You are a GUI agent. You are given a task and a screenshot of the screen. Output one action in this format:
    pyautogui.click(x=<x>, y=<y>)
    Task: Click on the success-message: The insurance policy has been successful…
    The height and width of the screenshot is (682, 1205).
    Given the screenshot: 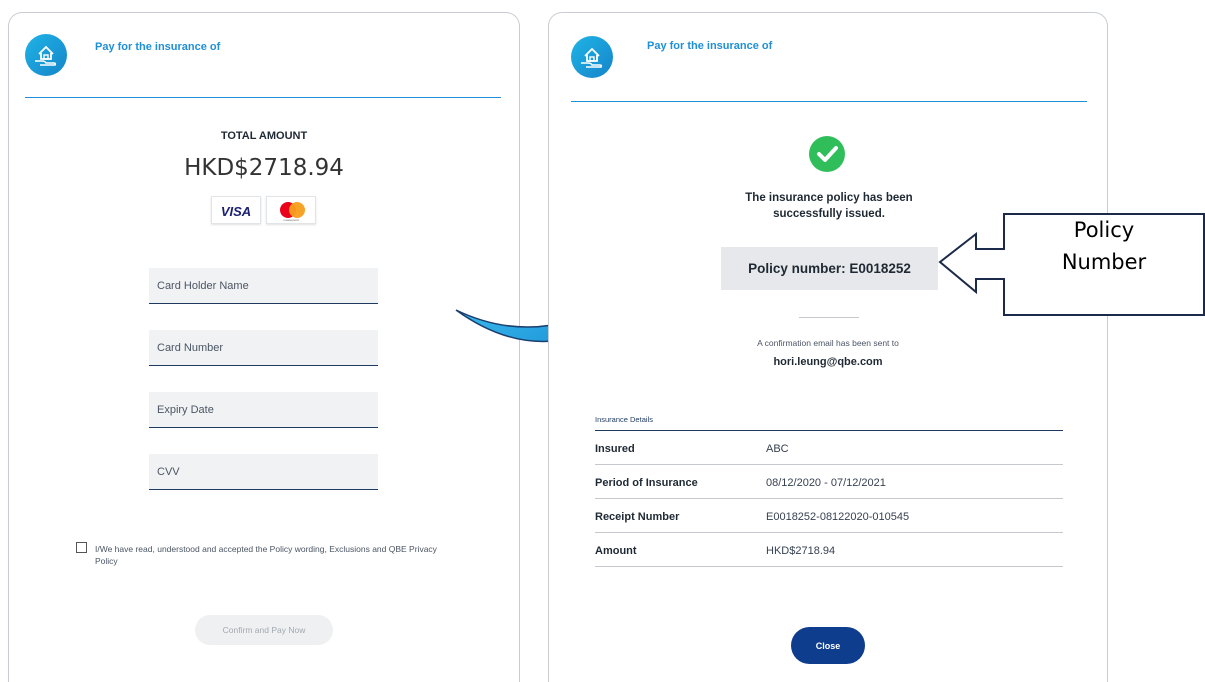 What is the action you would take?
    pyautogui.click(x=829, y=206)
    